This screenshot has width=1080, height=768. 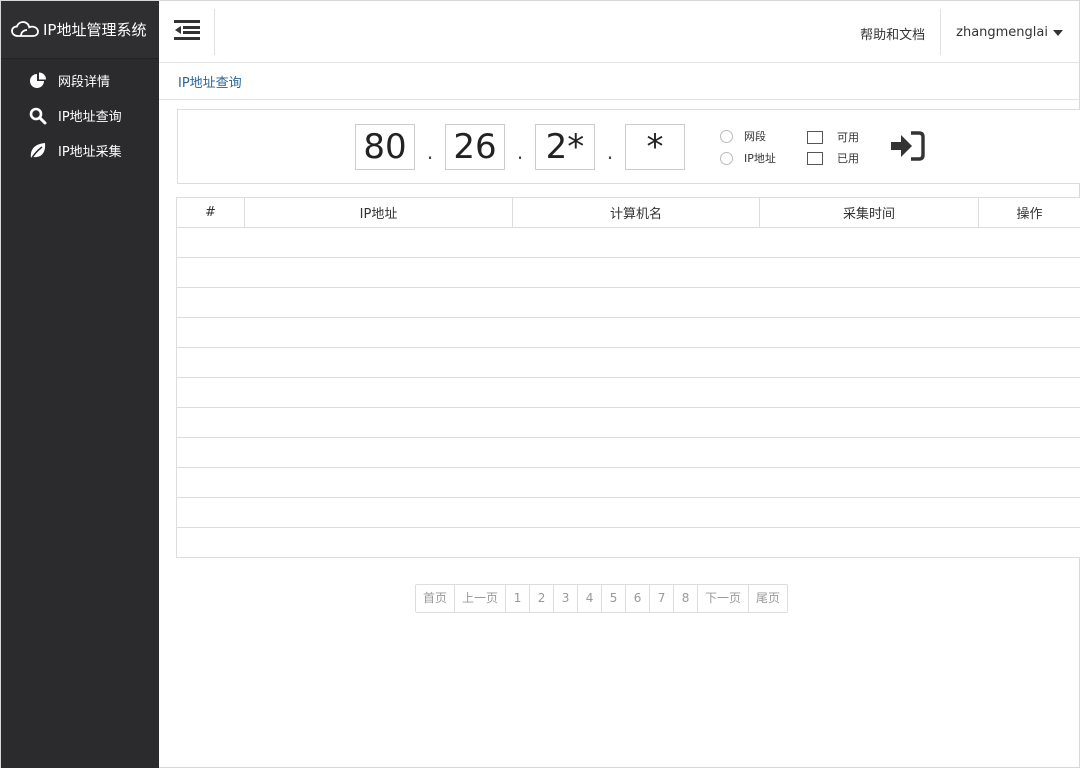 I want to click on ip-octet-3-input: 2*, so click(x=565, y=147).